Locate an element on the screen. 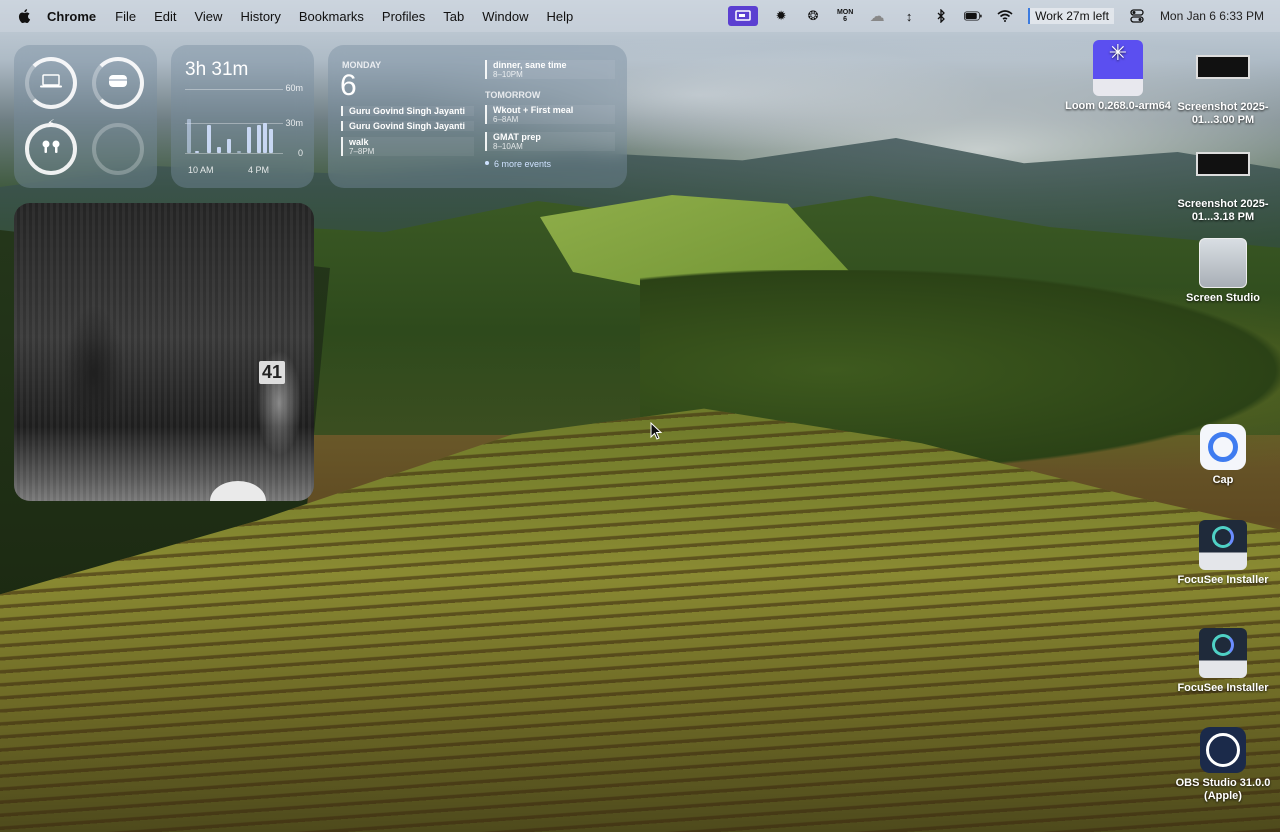 The width and height of the screenshot is (1280, 832). battery-icon is located at coordinates (973, 16).